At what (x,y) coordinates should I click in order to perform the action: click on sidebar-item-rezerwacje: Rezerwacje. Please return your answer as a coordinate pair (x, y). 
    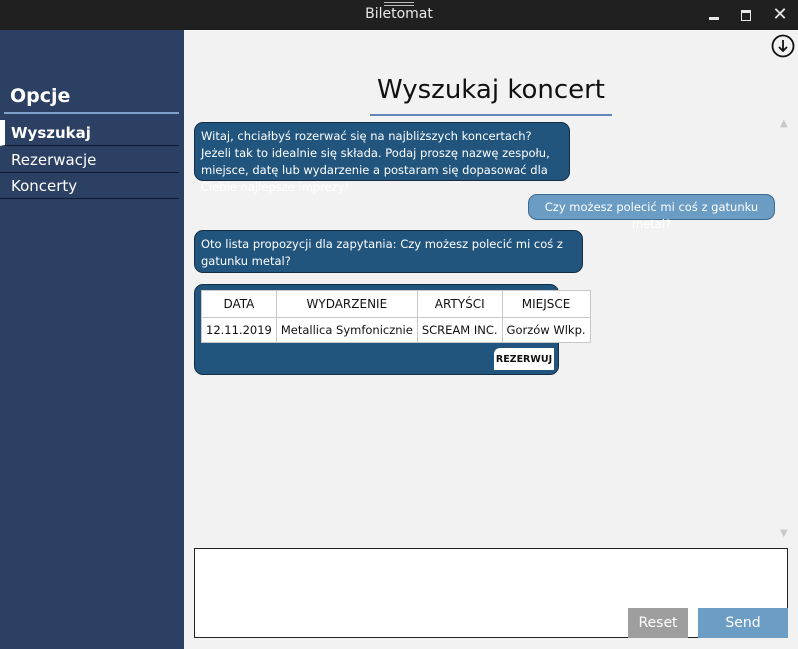
    Looking at the image, I should click on (89, 160).